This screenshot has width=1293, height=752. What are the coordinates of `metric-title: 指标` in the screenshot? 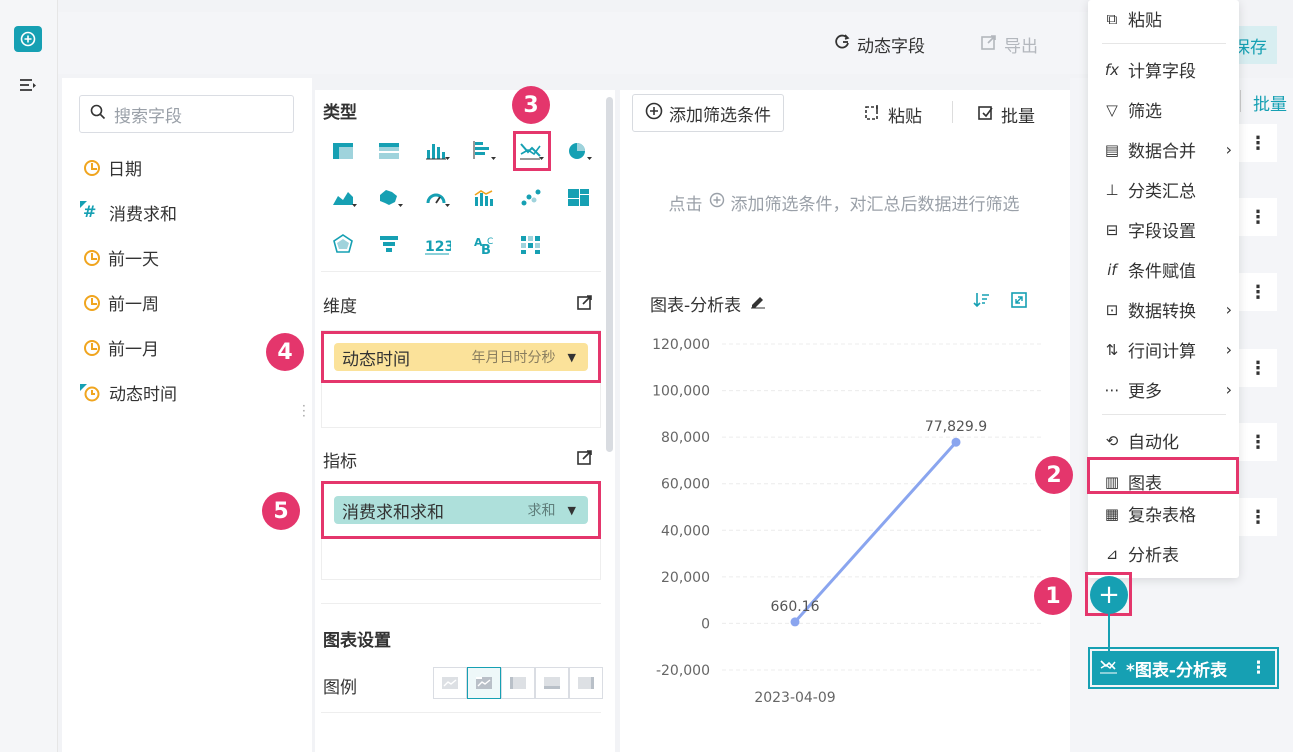 It's located at (340, 462).